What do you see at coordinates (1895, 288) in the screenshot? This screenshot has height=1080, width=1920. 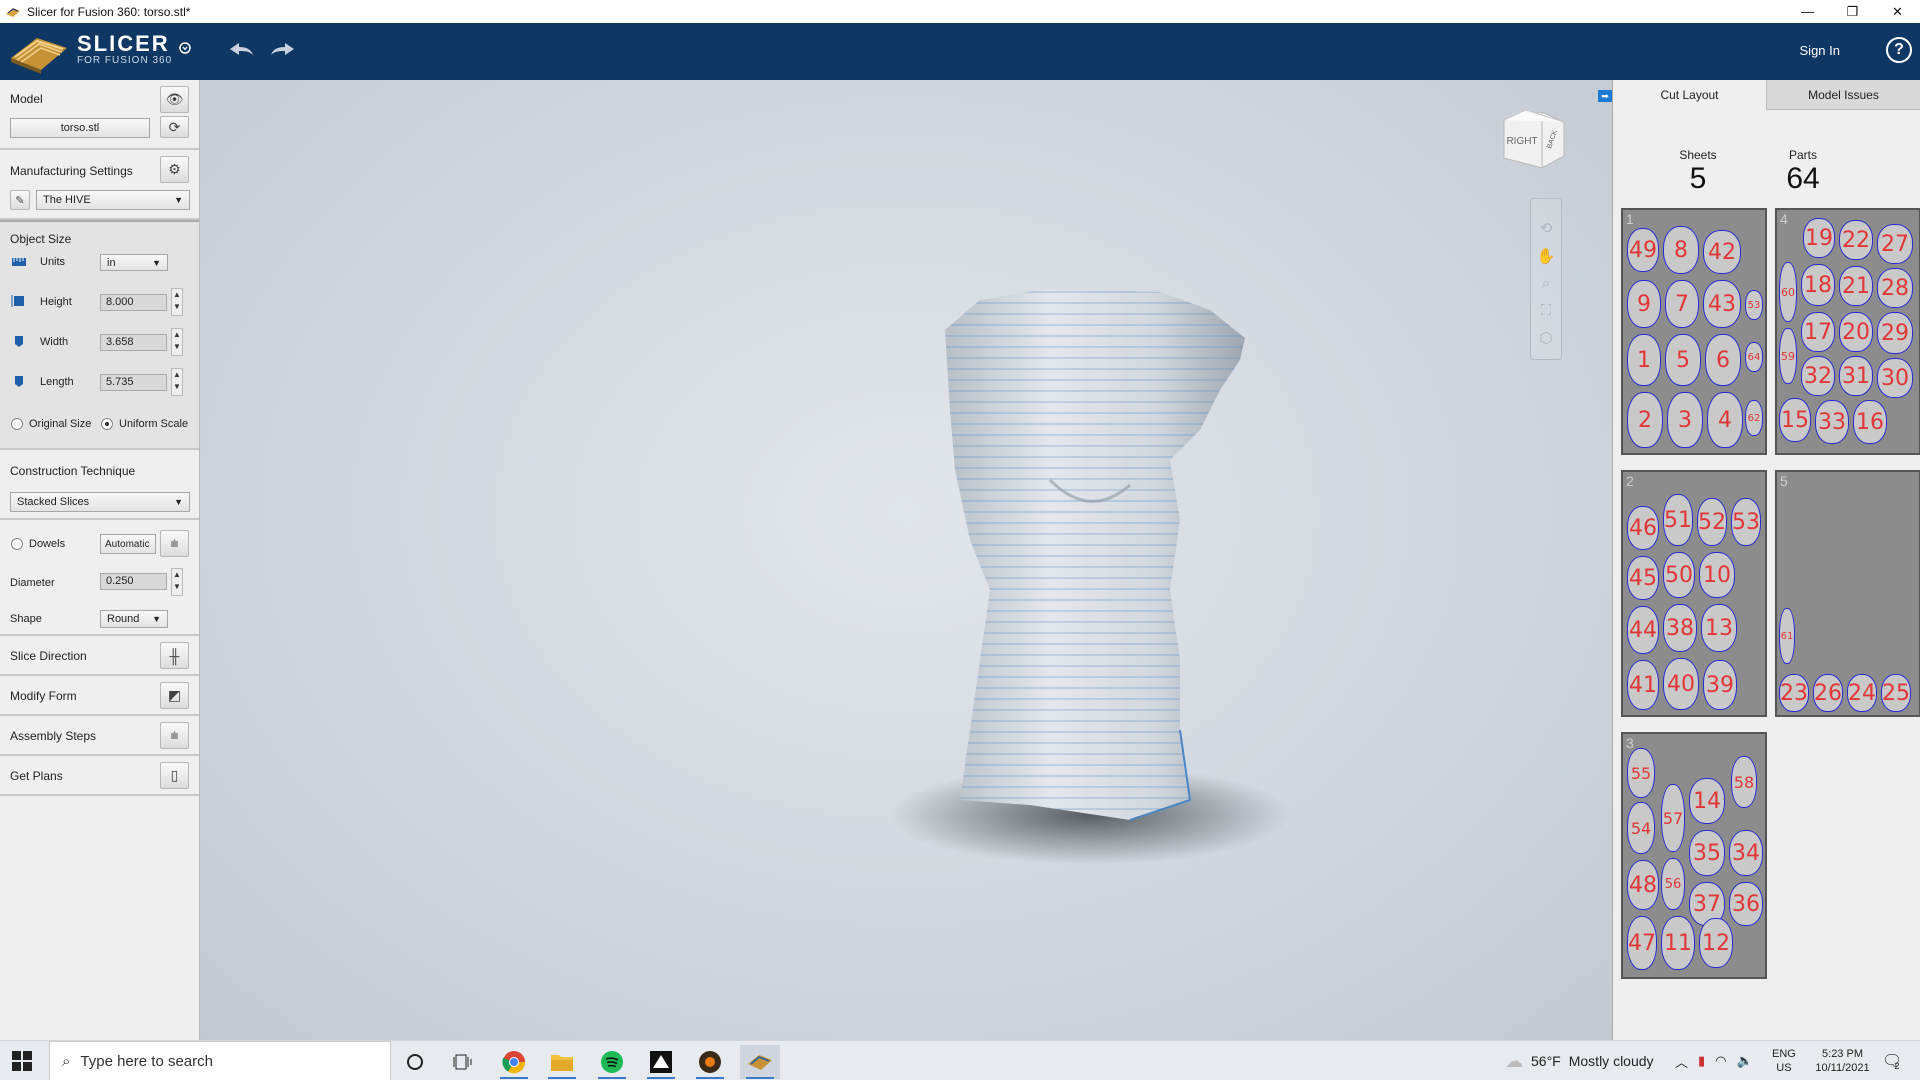 I see `part-piece: 28` at bounding box center [1895, 288].